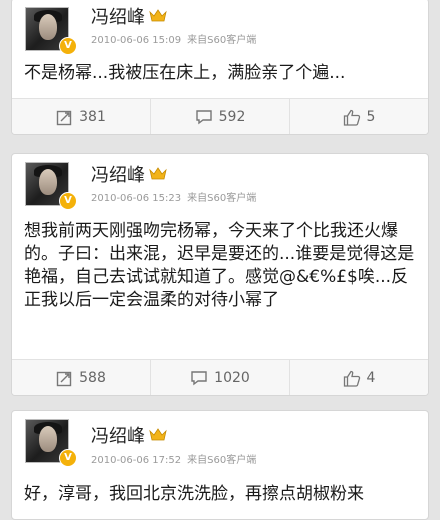 The image size is (440, 520). Describe the element at coordinates (92, 378) in the screenshot. I see `repost-count: 588` at that location.